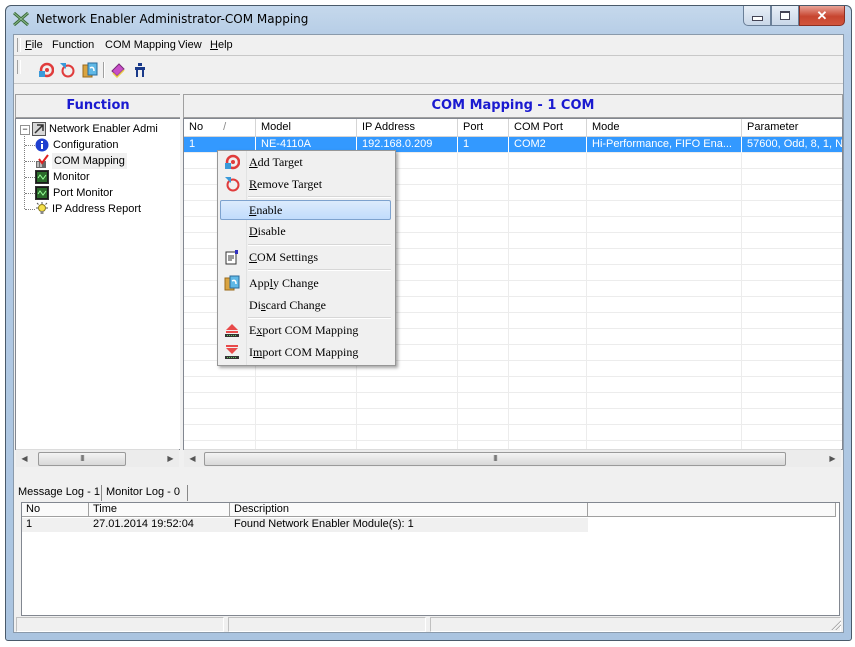 Image resolution: width=855 pixels, height=647 pixels. Describe the element at coordinates (664, 127) in the screenshot. I see `column-header-mode: Mode` at that location.